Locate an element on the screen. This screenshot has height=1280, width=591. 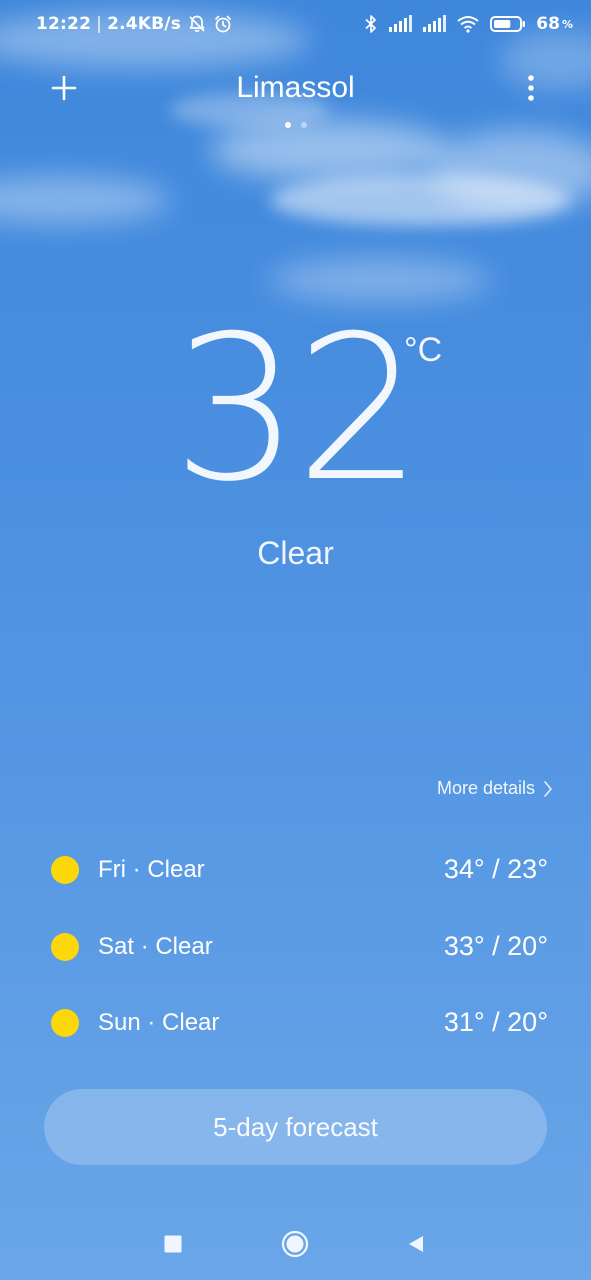
more-options-button is located at coordinates (531, 88).